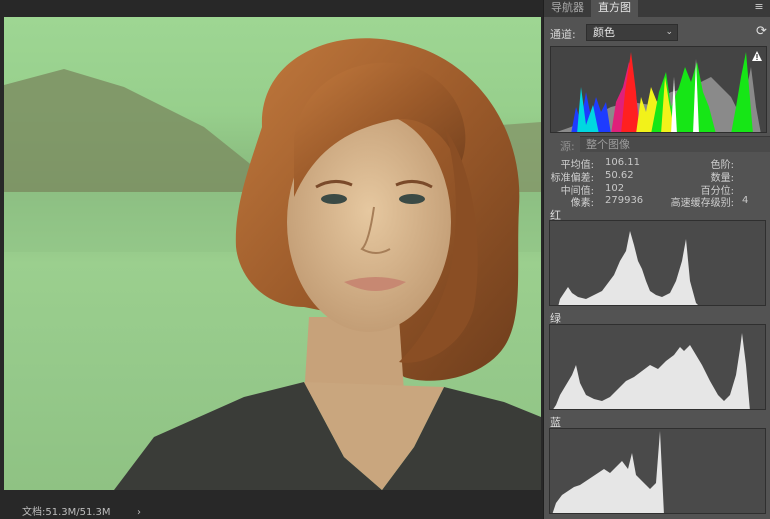 Image resolution: width=770 pixels, height=519 pixels. I want to click on green-channel-histogram, so click(657, 367).